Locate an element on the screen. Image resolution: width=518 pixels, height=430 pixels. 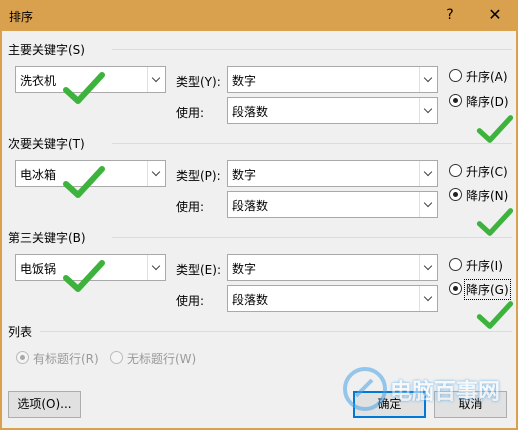
primary-key-type-value: 数字 is located at coordinates (244, 81).